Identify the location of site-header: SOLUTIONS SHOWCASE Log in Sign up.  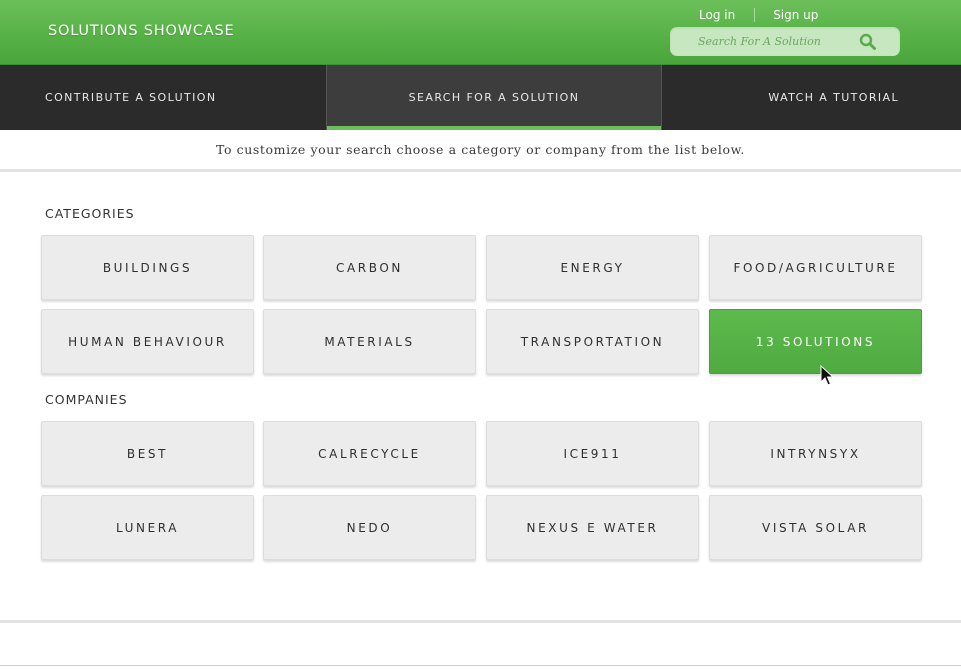
(480, 32).